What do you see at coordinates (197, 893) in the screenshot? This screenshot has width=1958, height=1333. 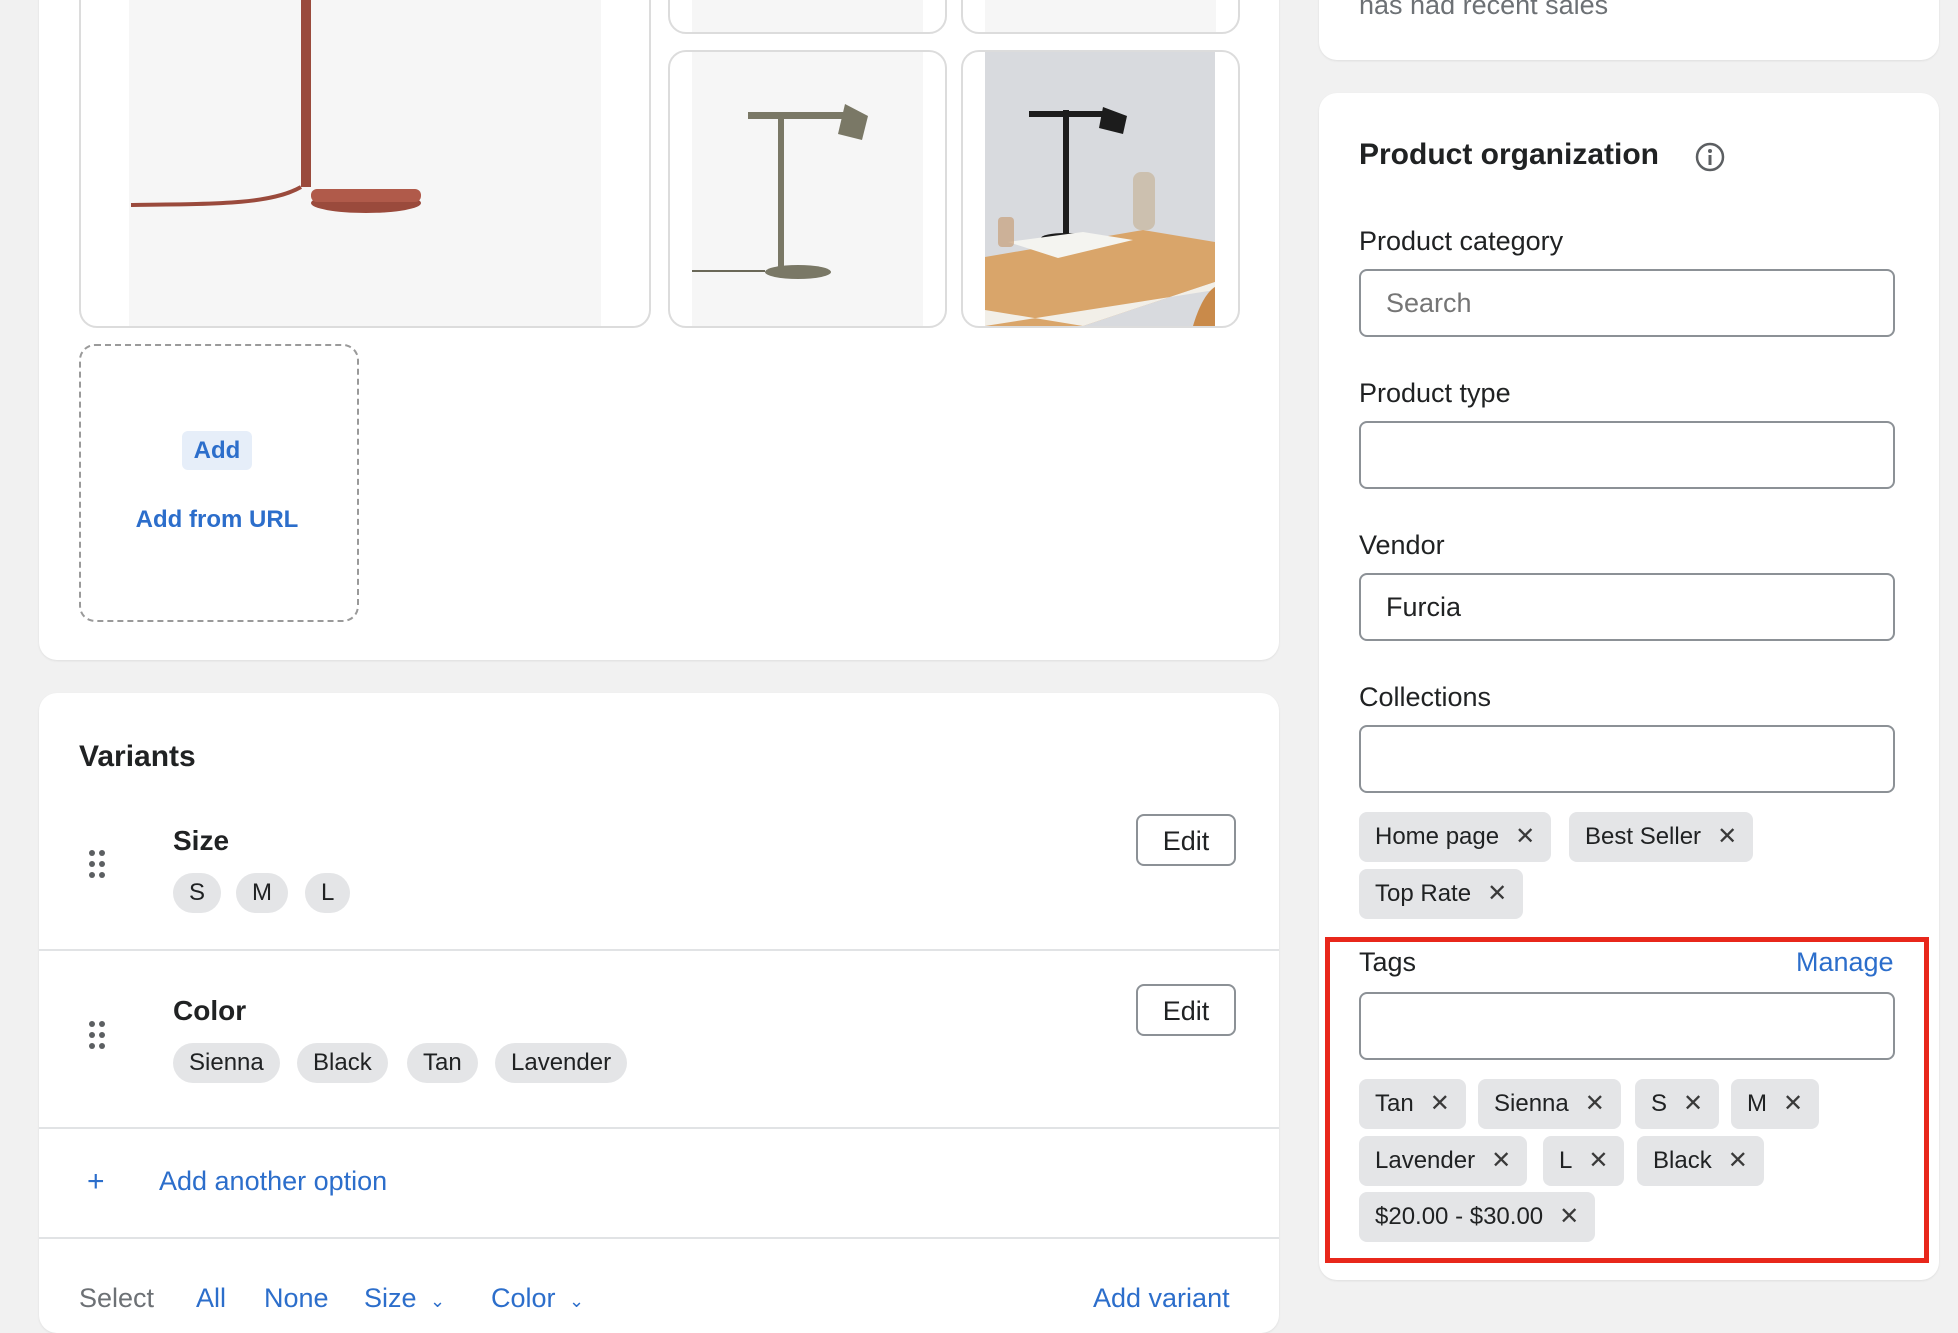 I see `option-value-pill: S` at bounding box center [197, 893].